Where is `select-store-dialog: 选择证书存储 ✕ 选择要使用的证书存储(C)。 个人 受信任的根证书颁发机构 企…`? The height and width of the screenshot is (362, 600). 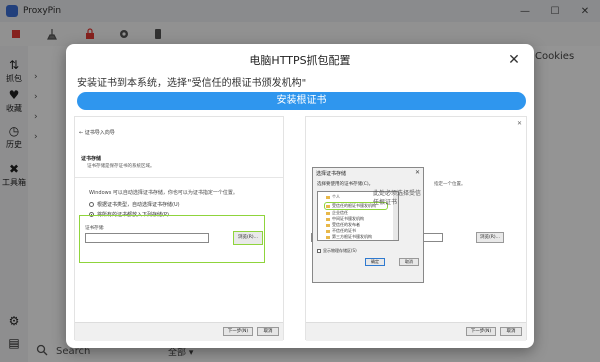
select-store-dialog: 选择证书存储 ✕ 选择要使用的证书存储(C)。 个人 受信任的根证书颁发机构 企… is located at coordinates (368, 225).